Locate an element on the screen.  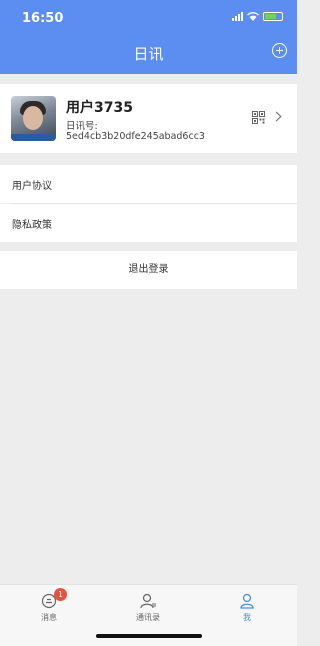
plus-circle-icon is located at coordinates (279, 50).